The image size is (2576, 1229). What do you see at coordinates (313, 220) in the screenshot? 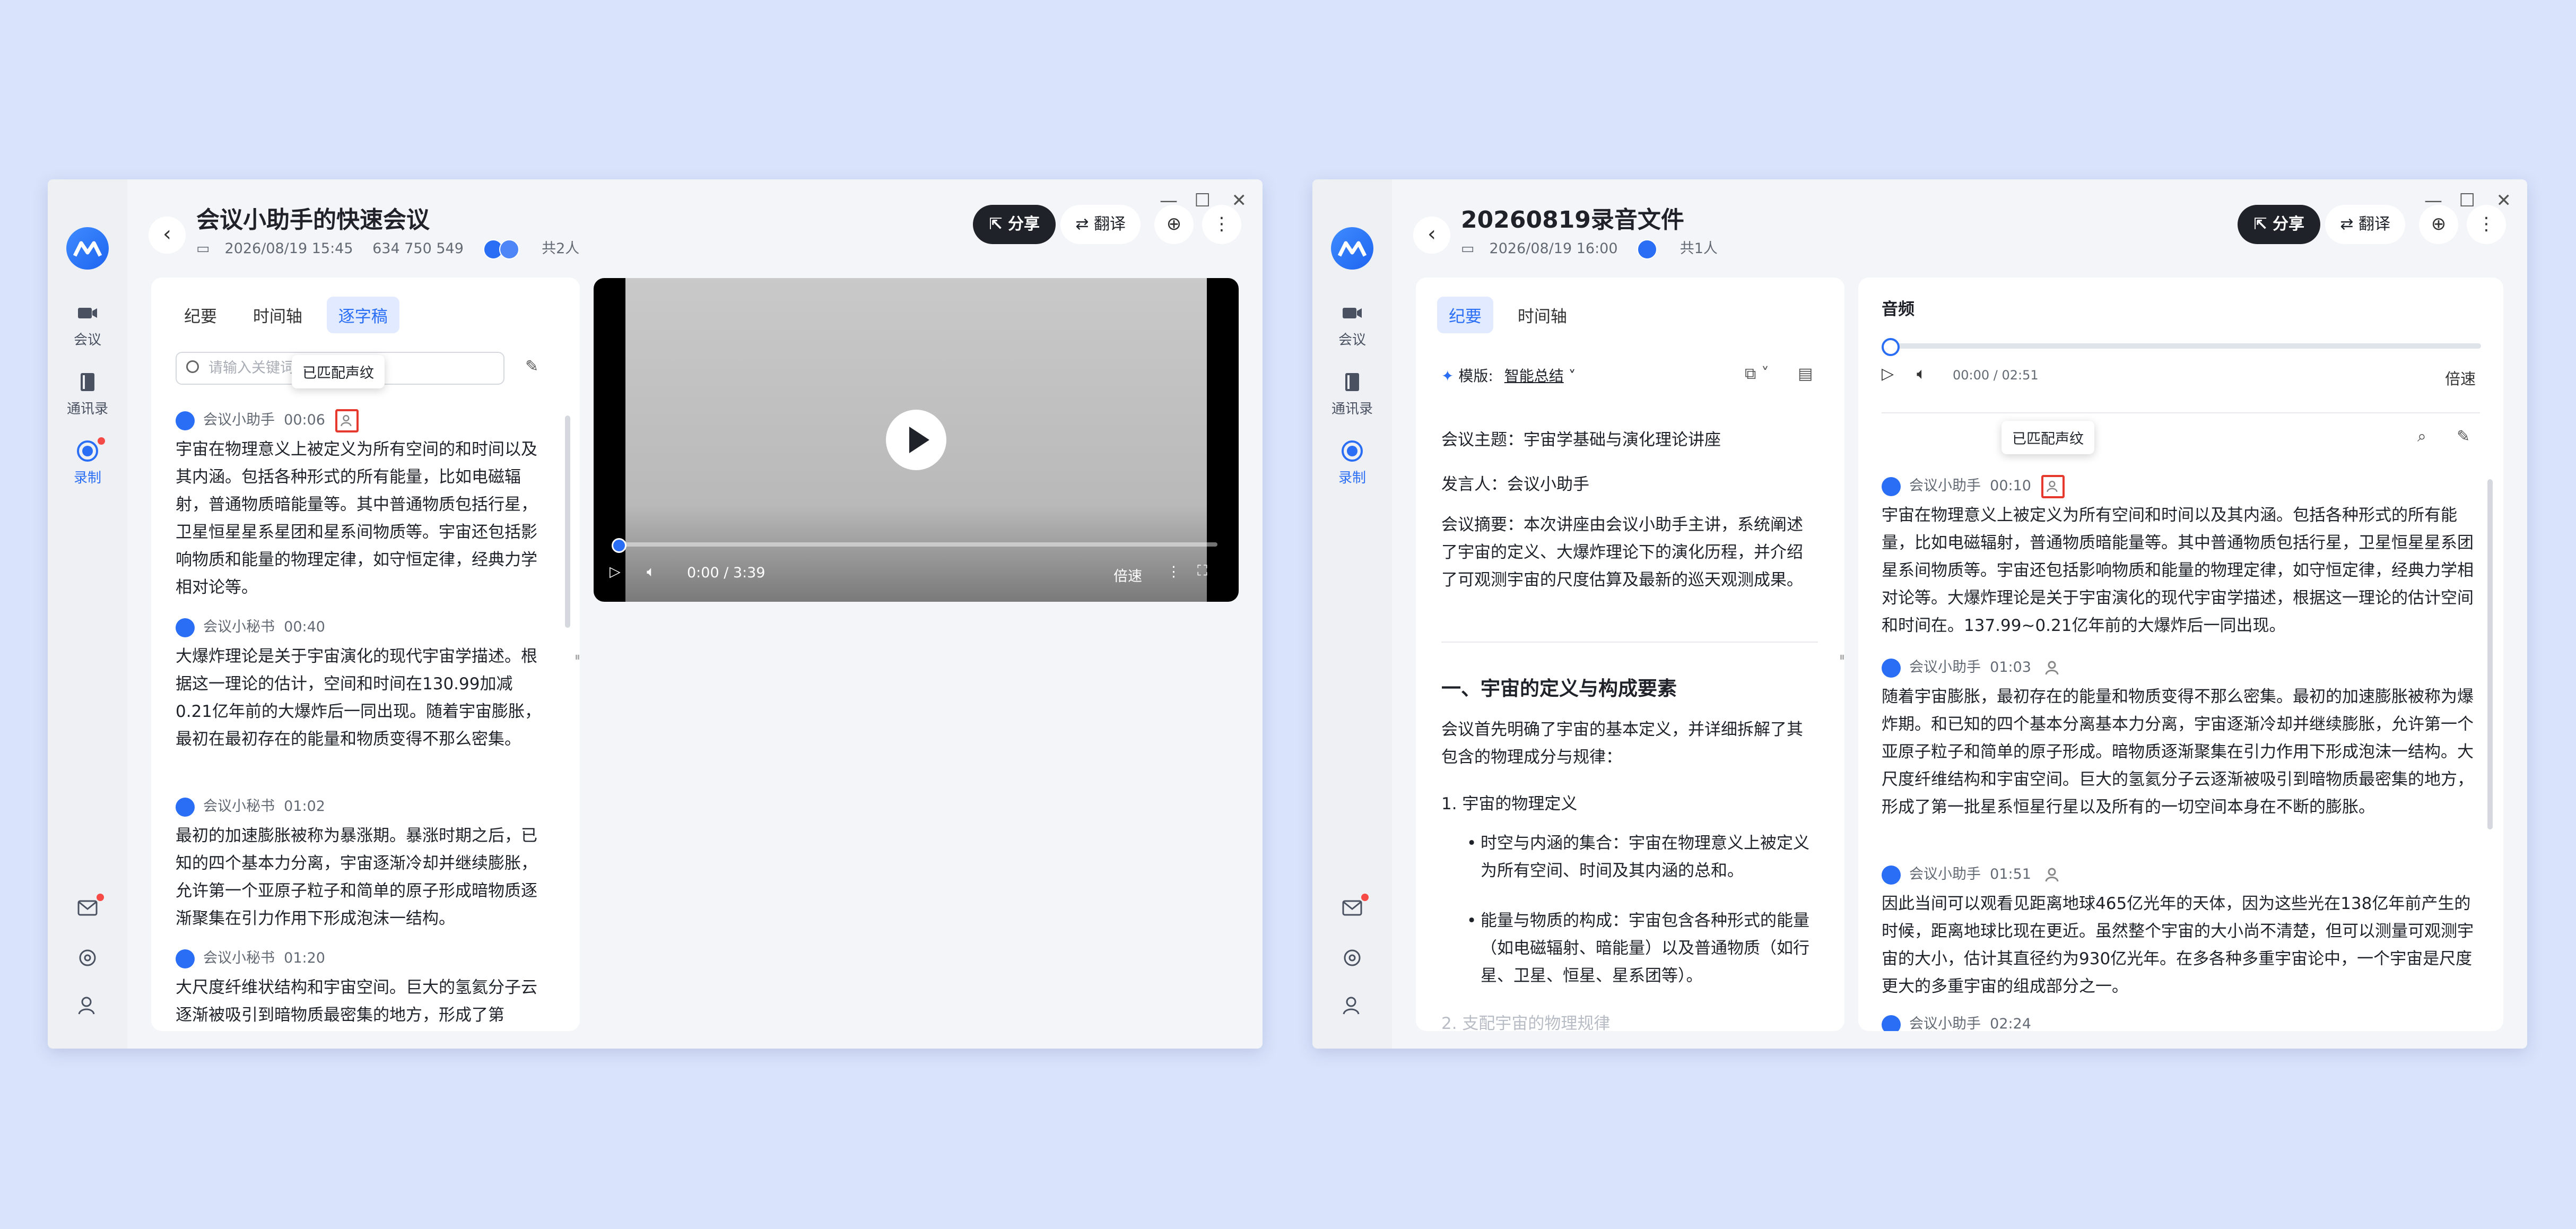
I see `page-title: 会议小助手的快速会议` at bounding box center [313, 220].